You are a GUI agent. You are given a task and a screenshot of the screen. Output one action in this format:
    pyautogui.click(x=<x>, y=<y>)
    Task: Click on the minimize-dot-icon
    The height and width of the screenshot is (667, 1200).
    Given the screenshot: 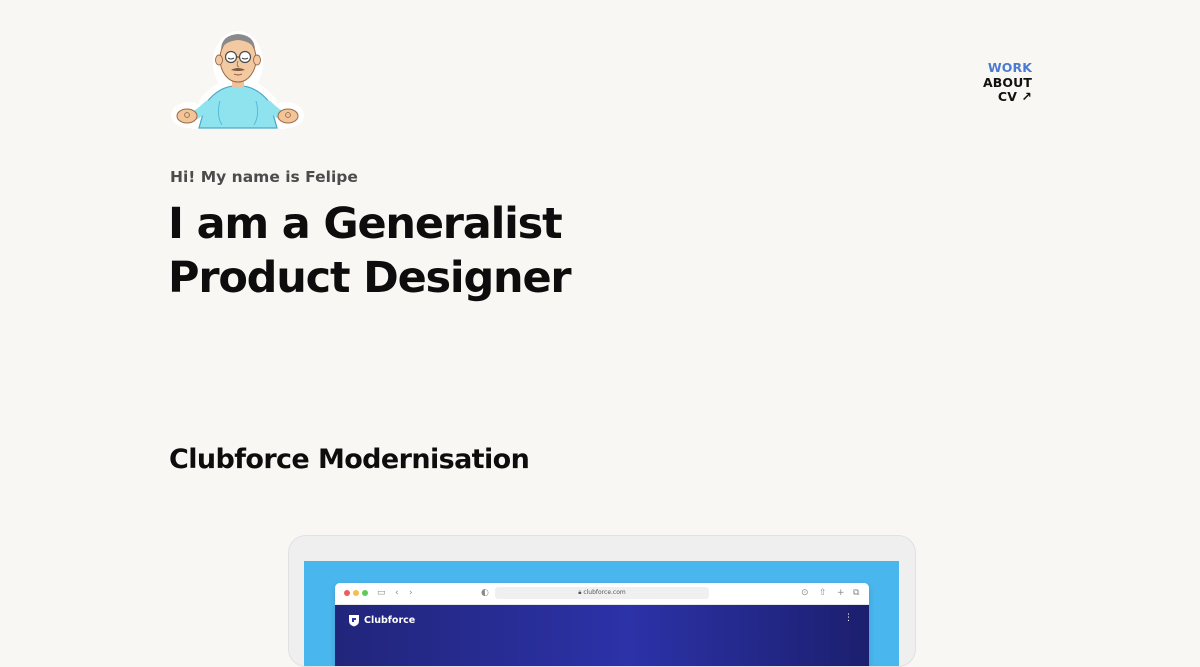 What is the action you would take?
    pyautogui.click(x=356, y=593)
    